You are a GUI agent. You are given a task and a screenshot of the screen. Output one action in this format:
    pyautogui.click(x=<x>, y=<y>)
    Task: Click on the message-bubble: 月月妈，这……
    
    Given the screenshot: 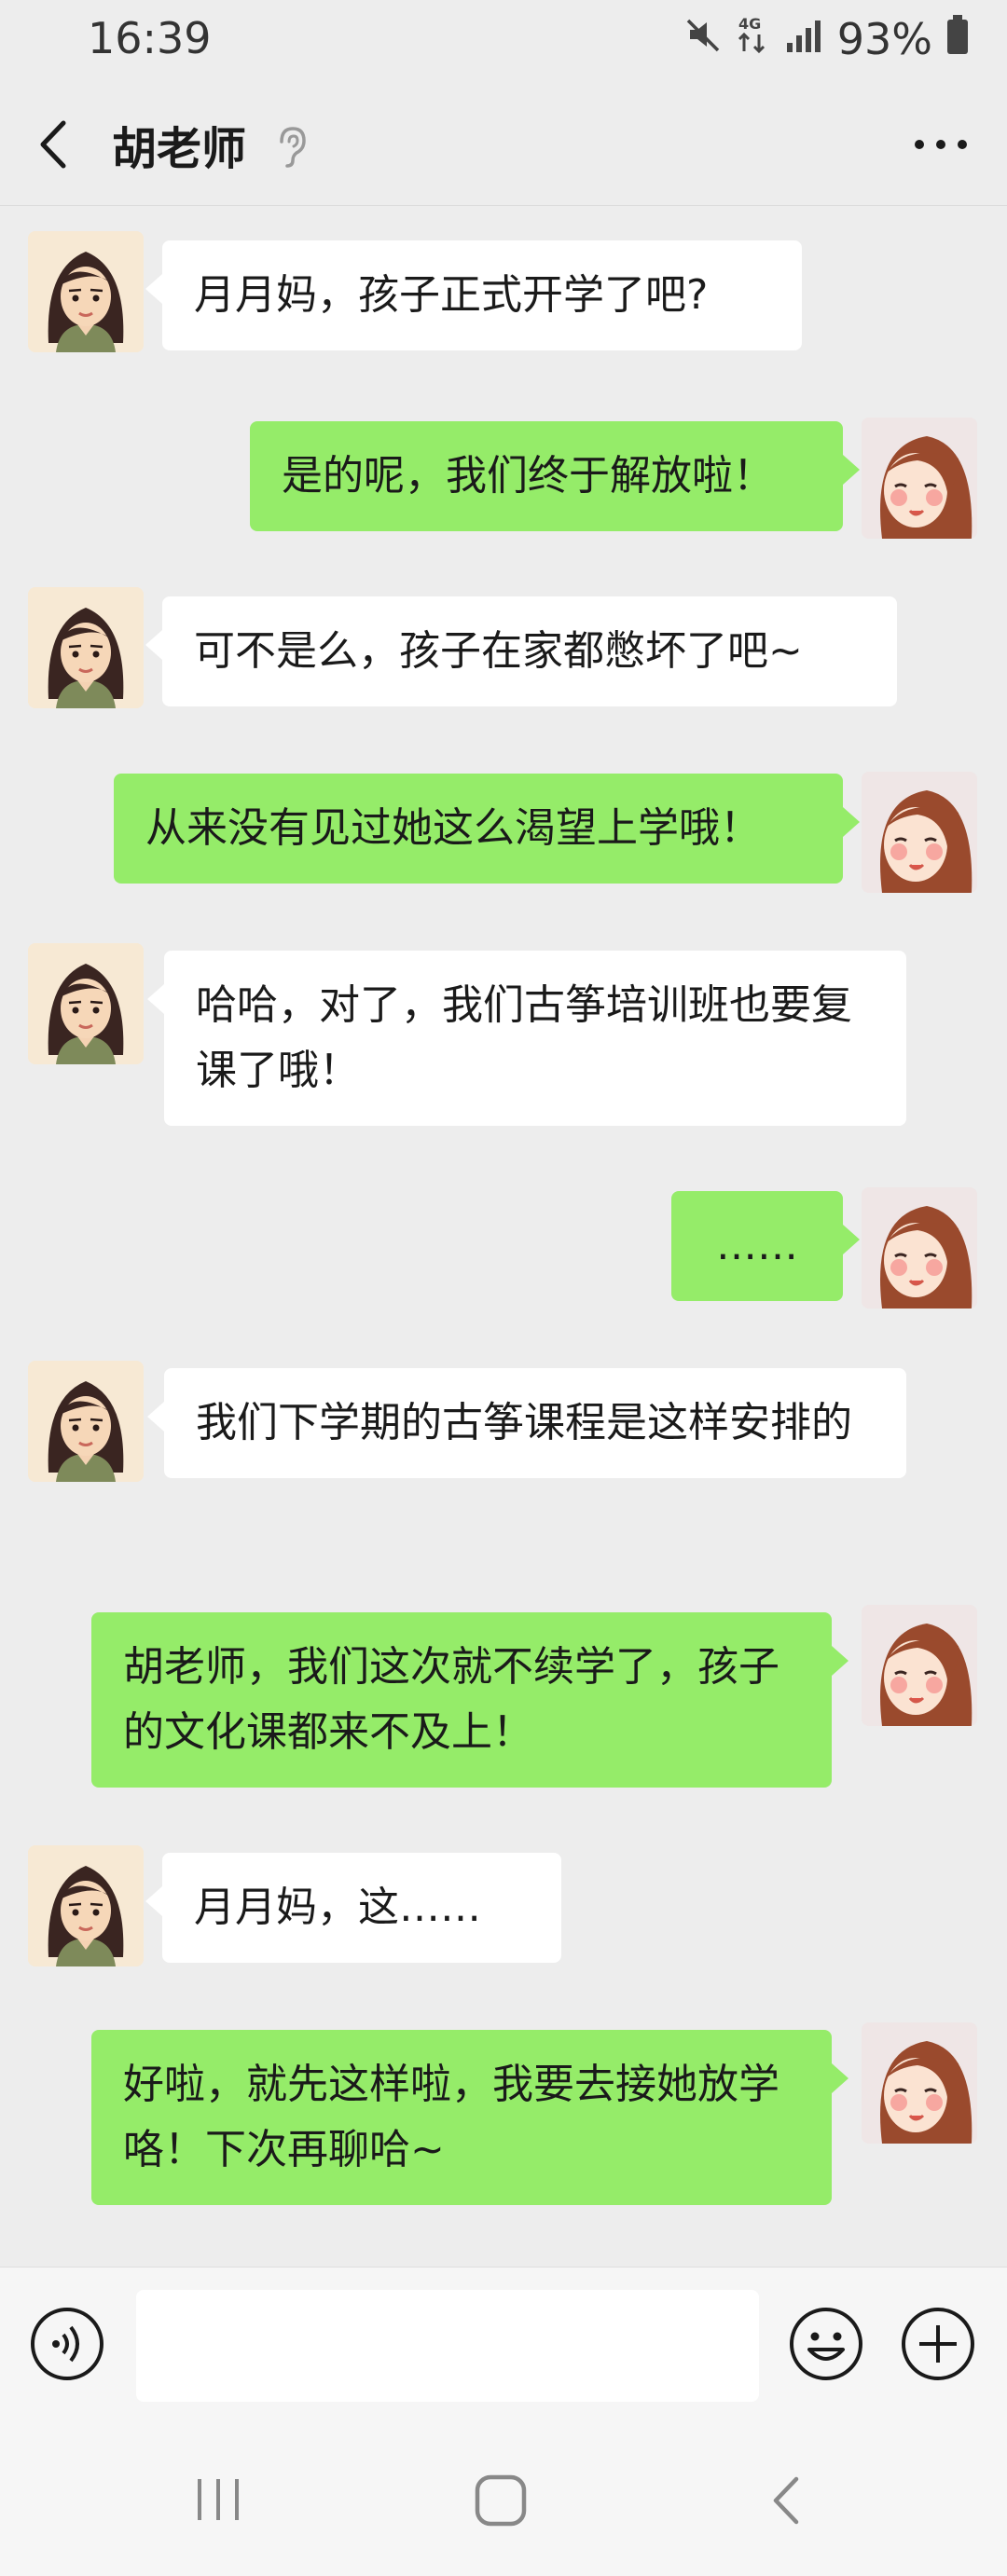 What is the action you would take?
    pyautogui.click(x=353, y=1908)
    